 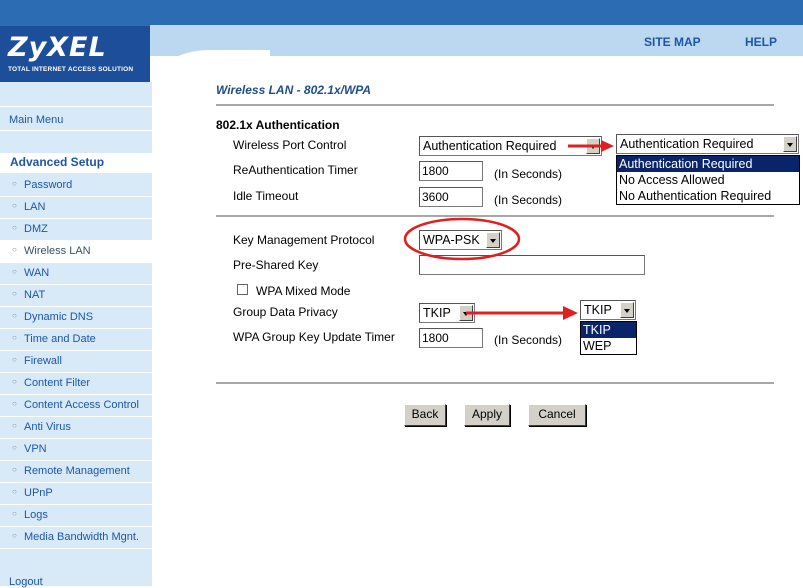 What do you see at coordinates (451, 171) in the screenshot?
I see `reauth-timer-input` at bounding box center [451, 171].